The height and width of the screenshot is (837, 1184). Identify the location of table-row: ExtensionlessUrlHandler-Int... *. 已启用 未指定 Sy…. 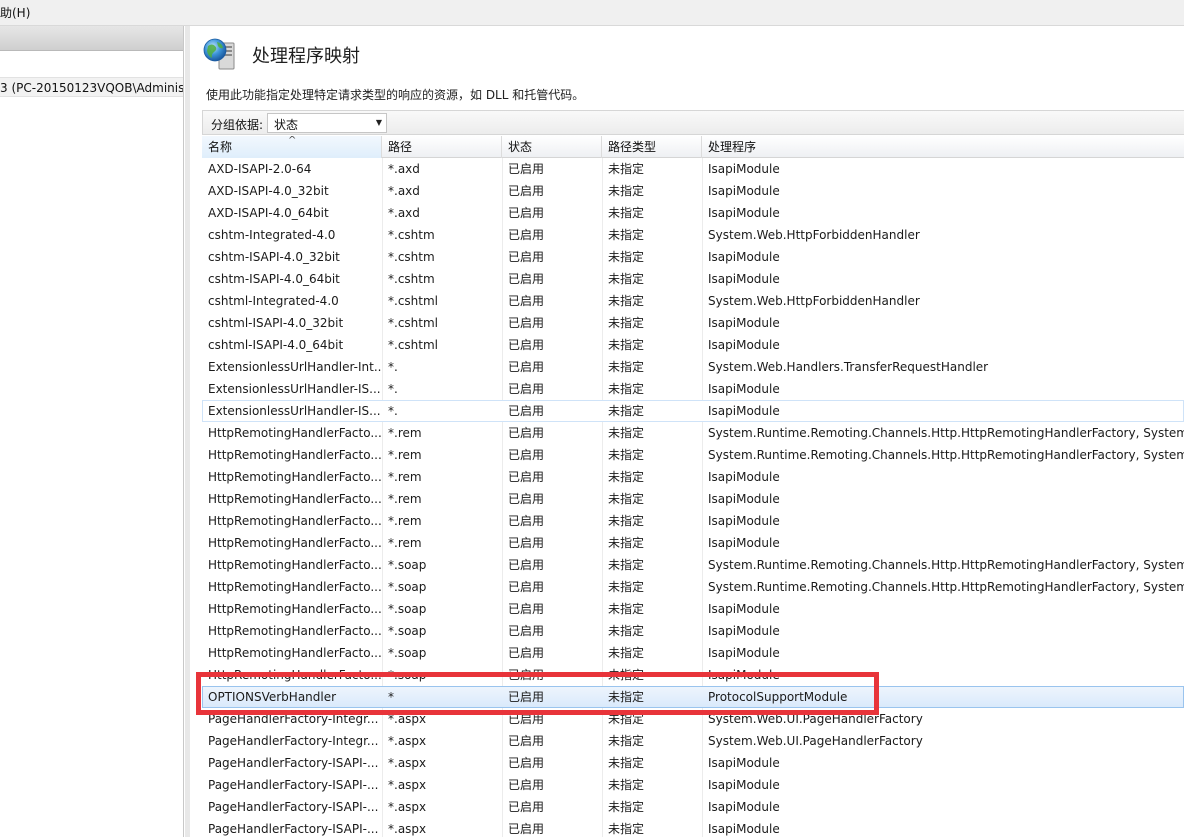
(693, 367).